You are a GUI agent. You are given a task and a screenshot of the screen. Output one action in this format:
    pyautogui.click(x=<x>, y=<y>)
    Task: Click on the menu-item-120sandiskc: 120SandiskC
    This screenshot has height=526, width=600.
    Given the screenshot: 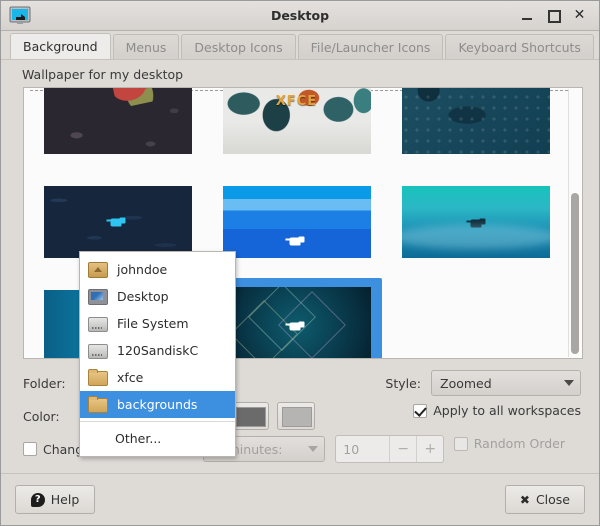 What is the action you would take?
    pyautogui.click(x=157, y=350)
    